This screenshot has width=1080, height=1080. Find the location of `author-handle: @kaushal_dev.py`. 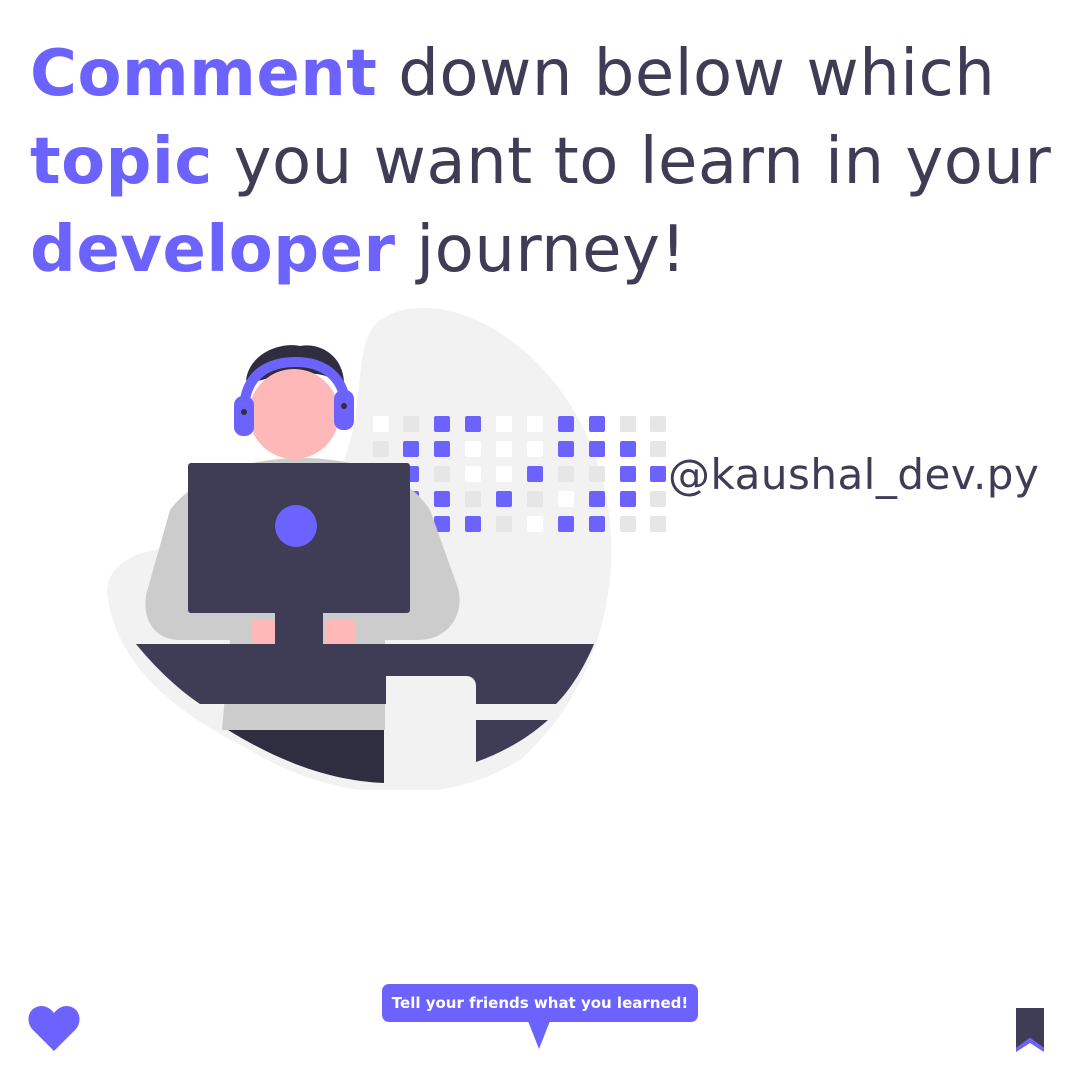

author-handle: @kaushal_dev.py is located at coordinates (854, 474).